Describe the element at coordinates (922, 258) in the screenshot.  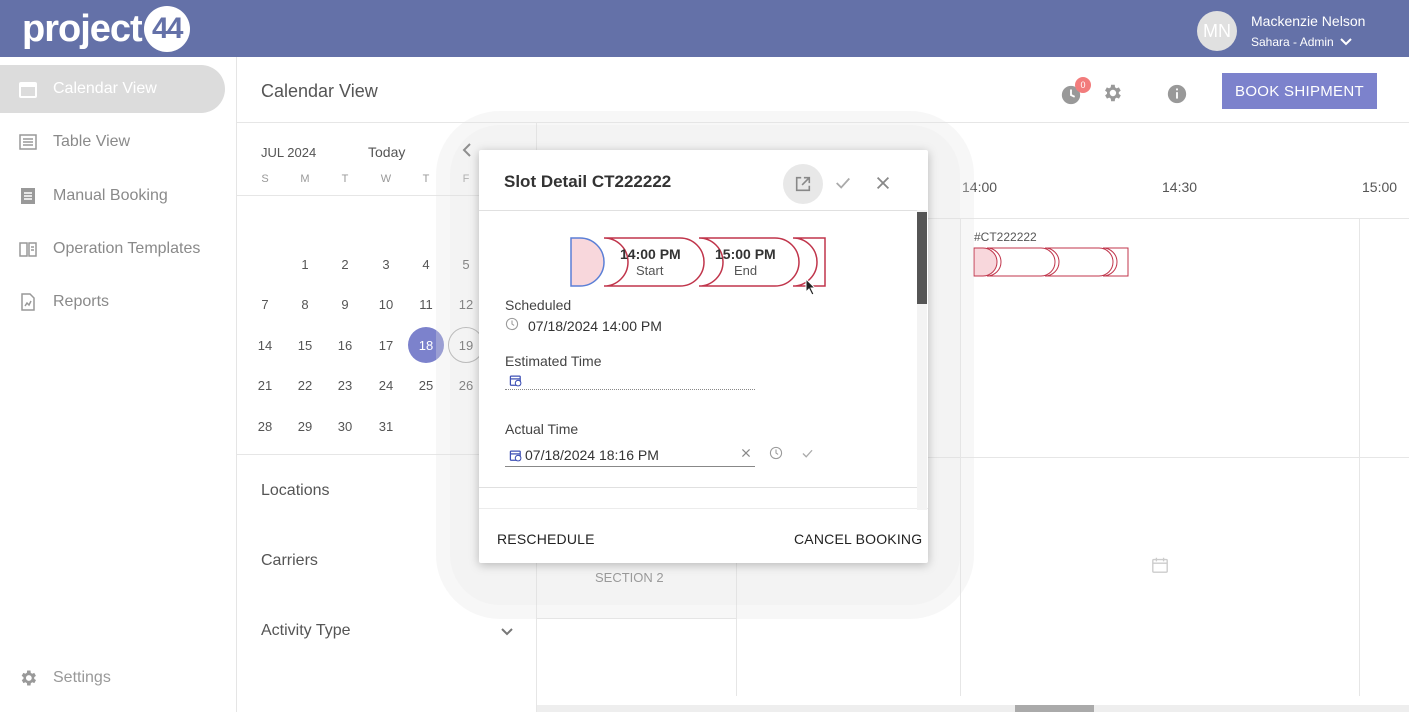
I see `modal-scrollbar-thumb` at that location.